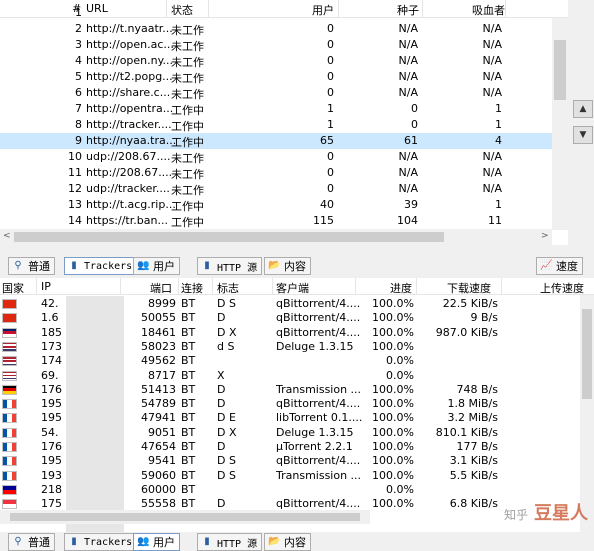 The image size is (594, 551). What do you see at coordinates (477, 389) in the screenshot?
I see `peer-download-speed: 748 B/s` at bounding box center [477, 389].